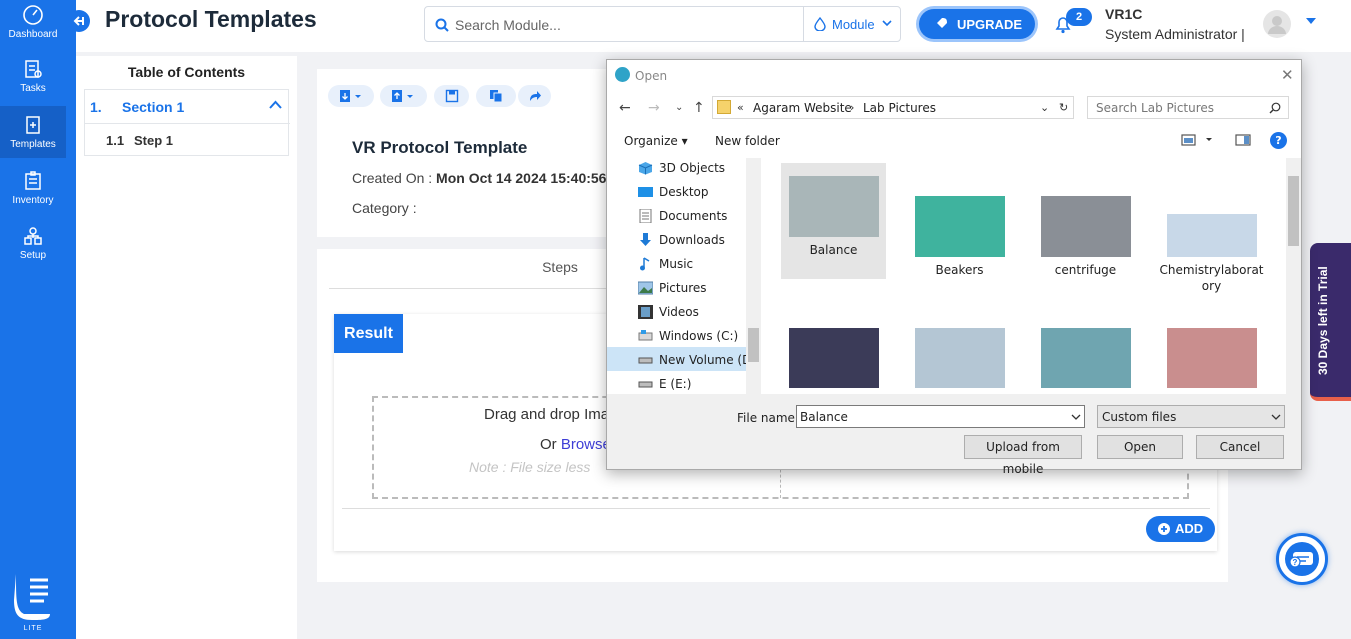 This screenshot has width=1351, height=639. I want to click on file-size-note: Note : File size less, so click(530, 467).